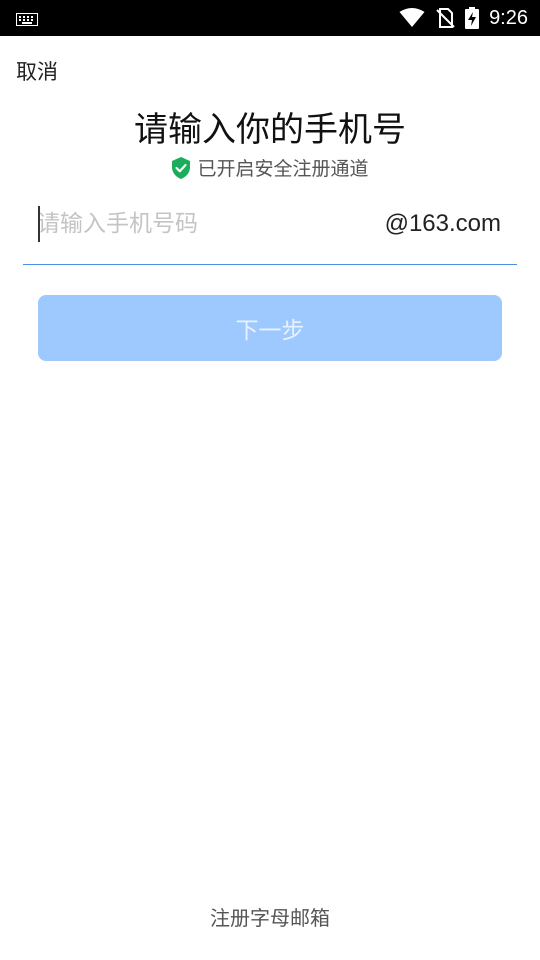  I want to click on page-title: 请输入你的手机号, so click(270, 130).